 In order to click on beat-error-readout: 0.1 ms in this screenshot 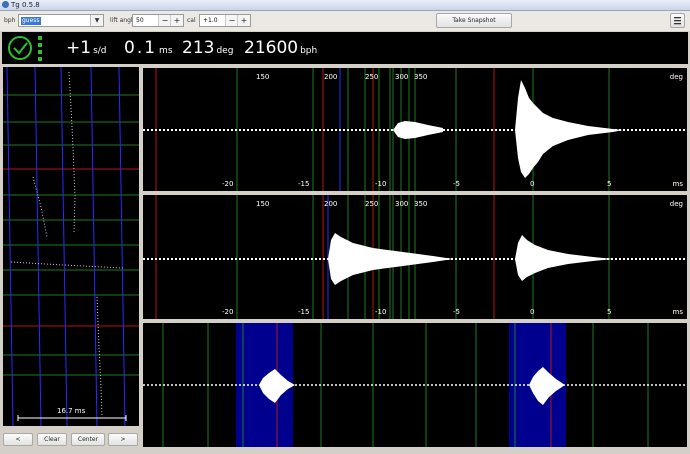, I will do `click(148, 48)`.